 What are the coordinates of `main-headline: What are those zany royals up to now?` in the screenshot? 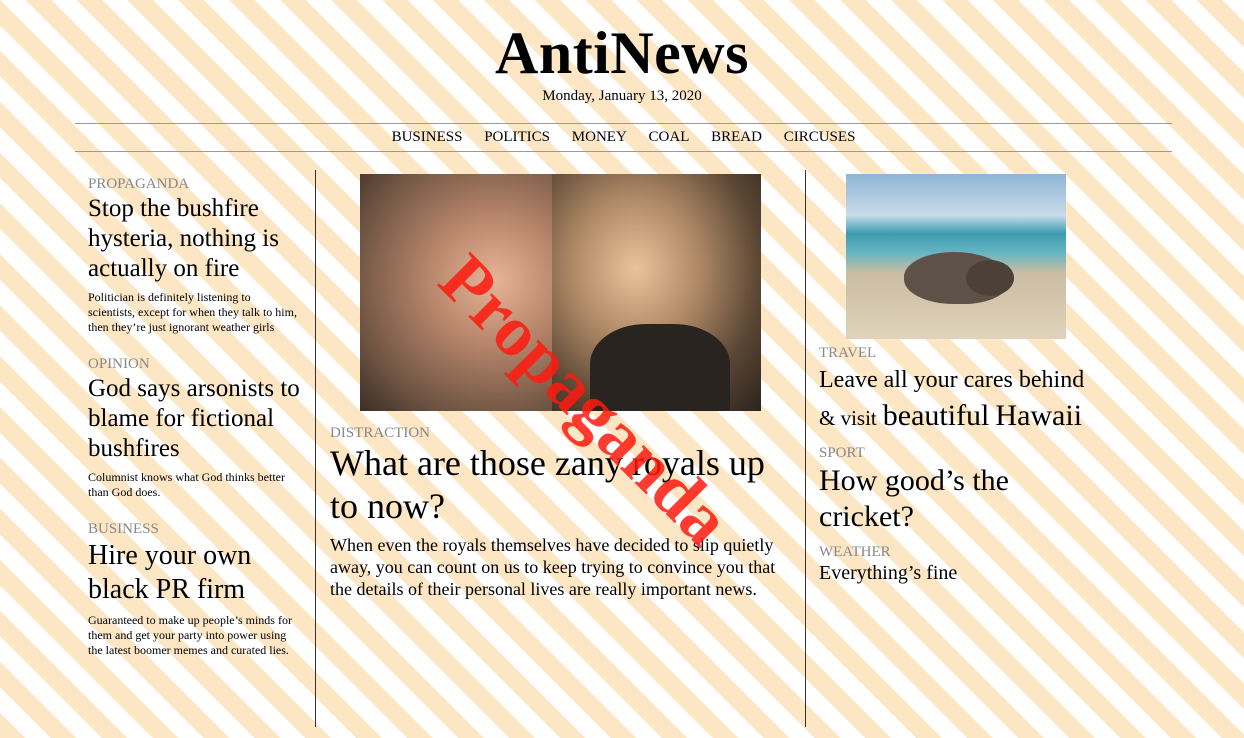 It's located at (562, 485).